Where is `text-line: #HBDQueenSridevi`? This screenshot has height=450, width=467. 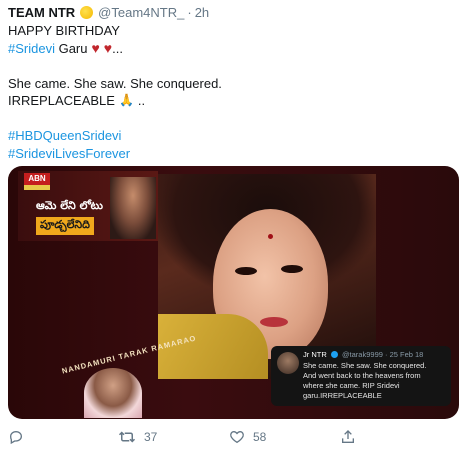
text-line: #HBDQueenSridevi is located at coordinates (233, 136).